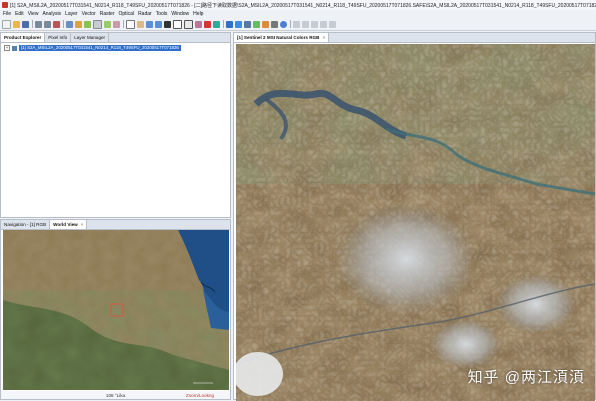 The height and width of the screenshot is (401, 596). Describe the element at coordinates (16, 24) in the screenshot. I see `open-icon` at that location.